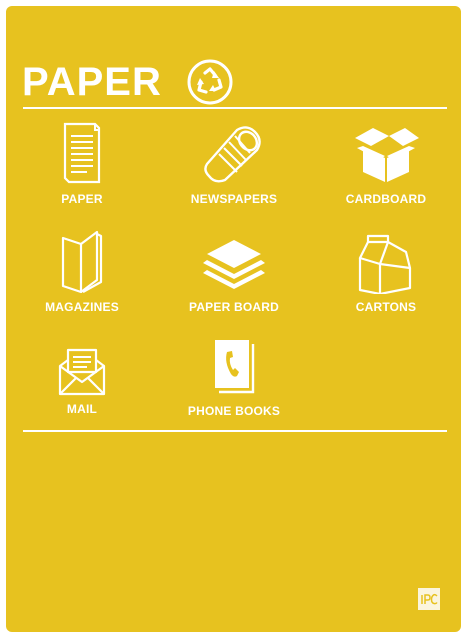 This screenshot has width=463, height=637. Describe the element at coordinates (234, 264) in the screenshot. I see `stacked-board-icon` at that location.